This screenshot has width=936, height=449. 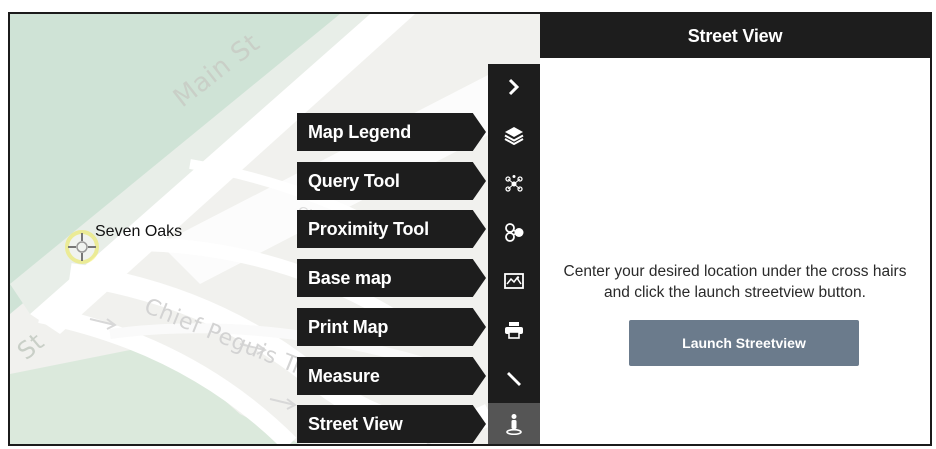 I want to click on toolbar-measure-button, so click(x=514, y=379).